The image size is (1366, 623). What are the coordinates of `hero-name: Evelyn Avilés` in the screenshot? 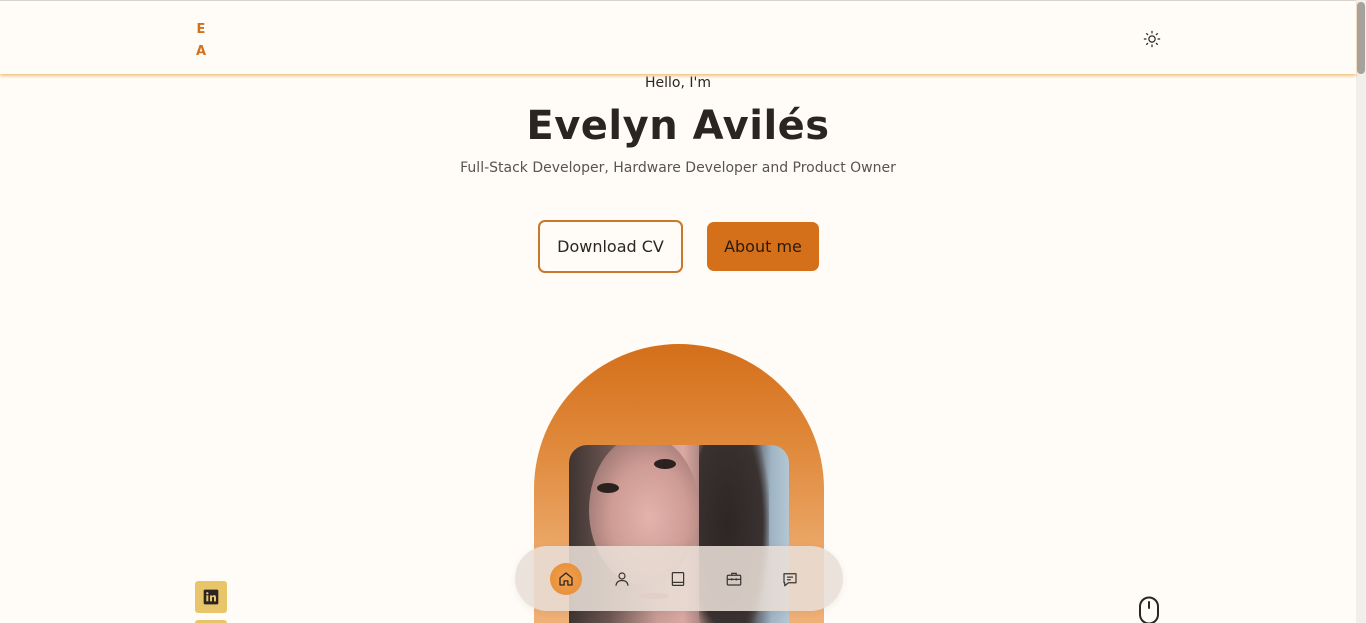 It's located at (678, 126).